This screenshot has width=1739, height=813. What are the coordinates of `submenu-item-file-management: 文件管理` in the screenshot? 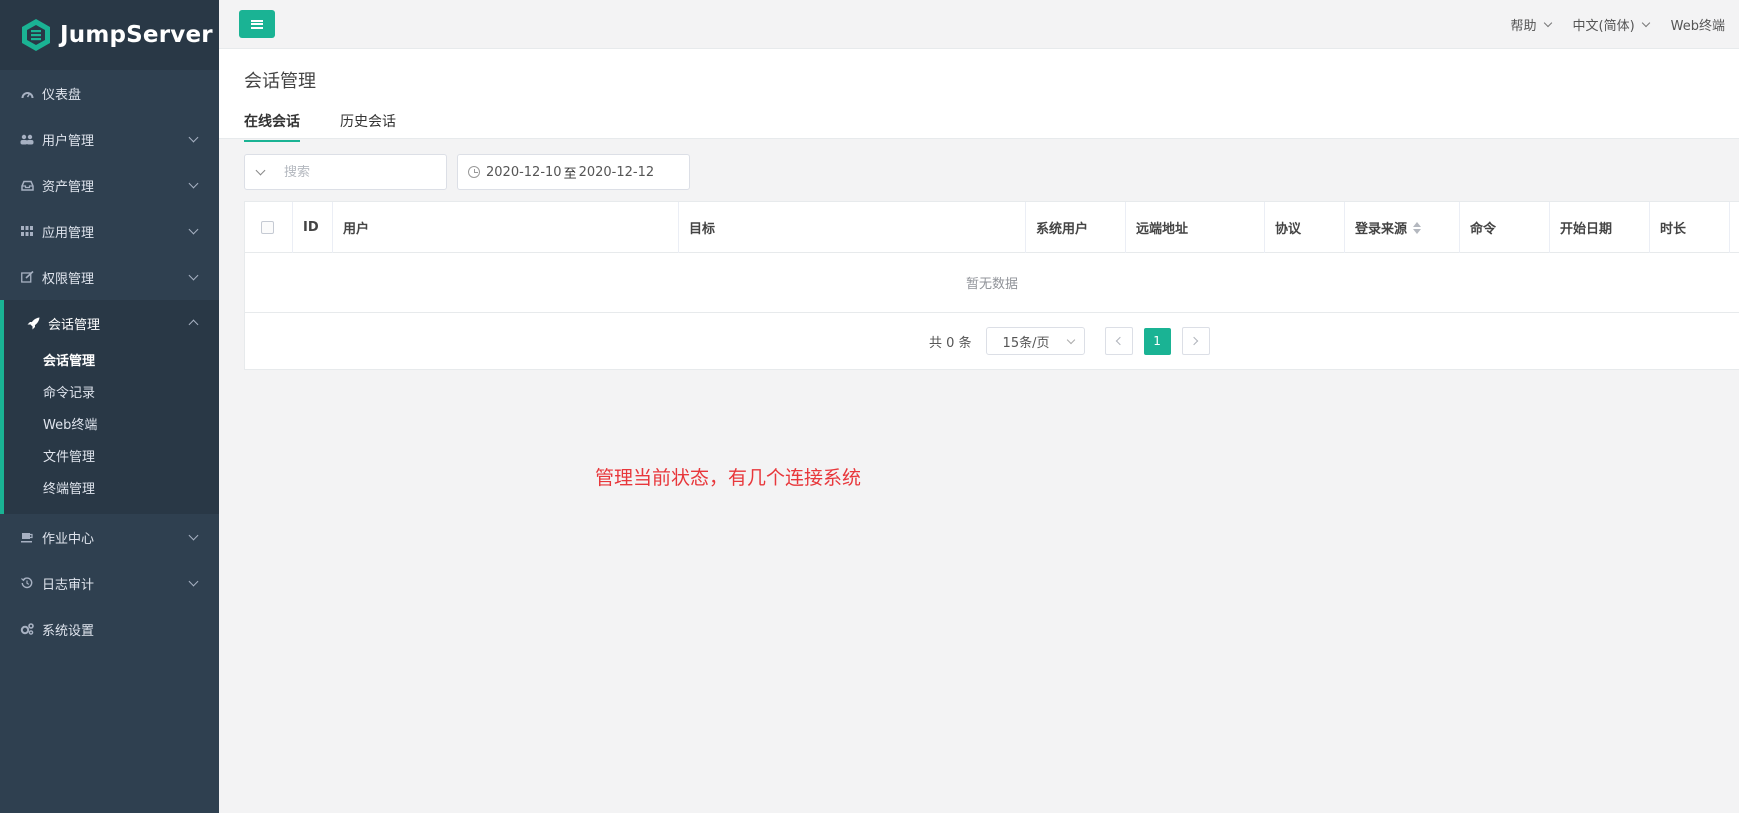 It's located at (111, 458).